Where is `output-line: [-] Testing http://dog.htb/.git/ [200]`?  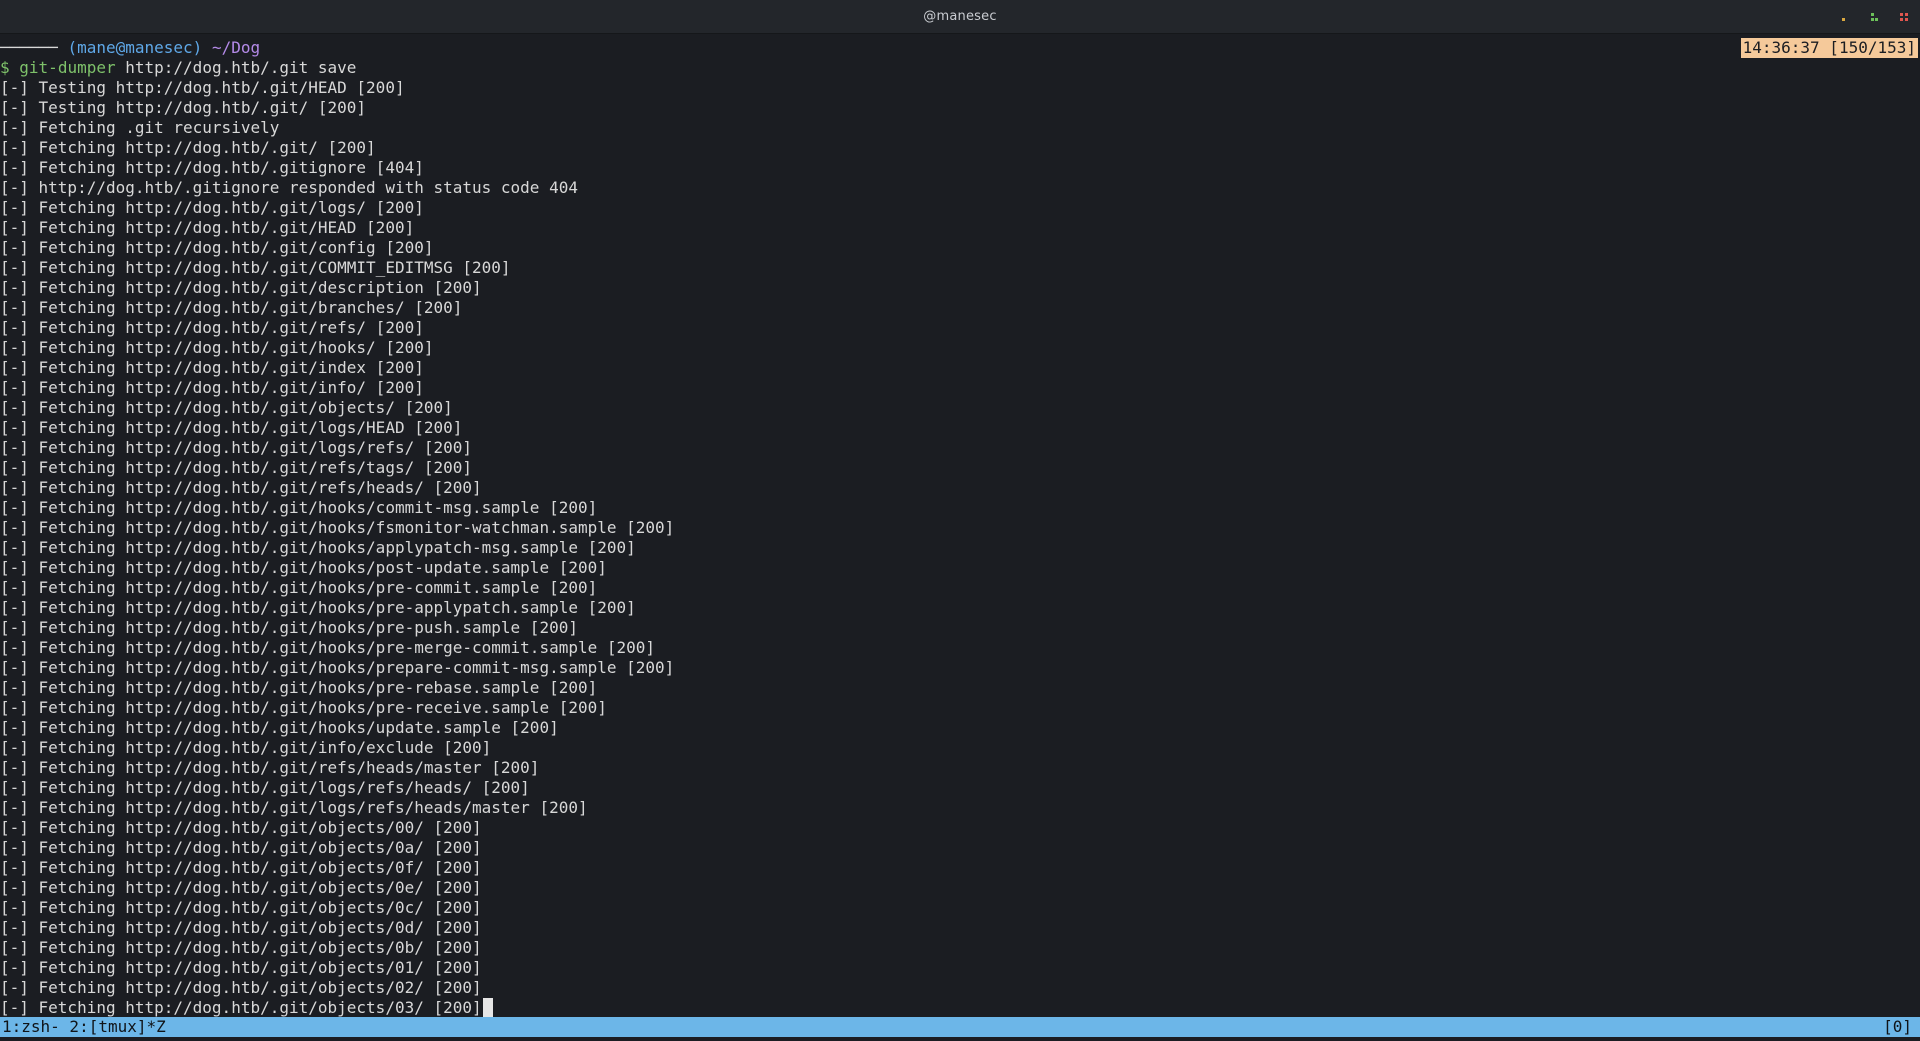
output-line: [-] Testing http://dog.htb/.git/ [200] is located at coordinates (960, 108).